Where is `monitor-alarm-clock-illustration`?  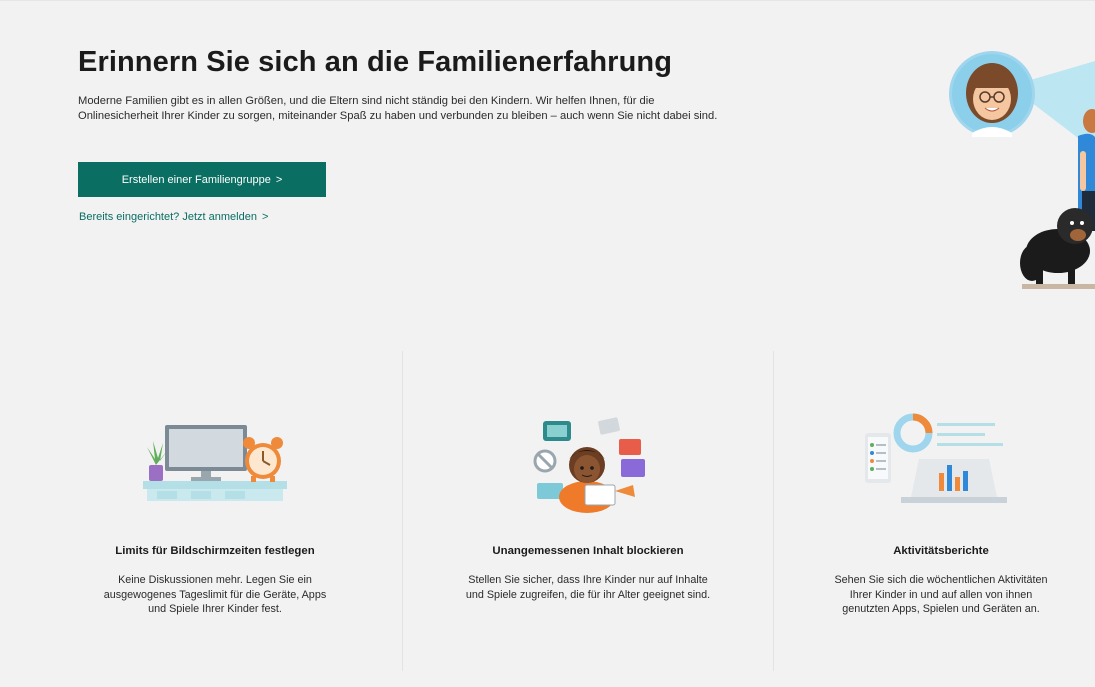 monitor-alarm-clock-illustration is located at coordinates (215, 463).